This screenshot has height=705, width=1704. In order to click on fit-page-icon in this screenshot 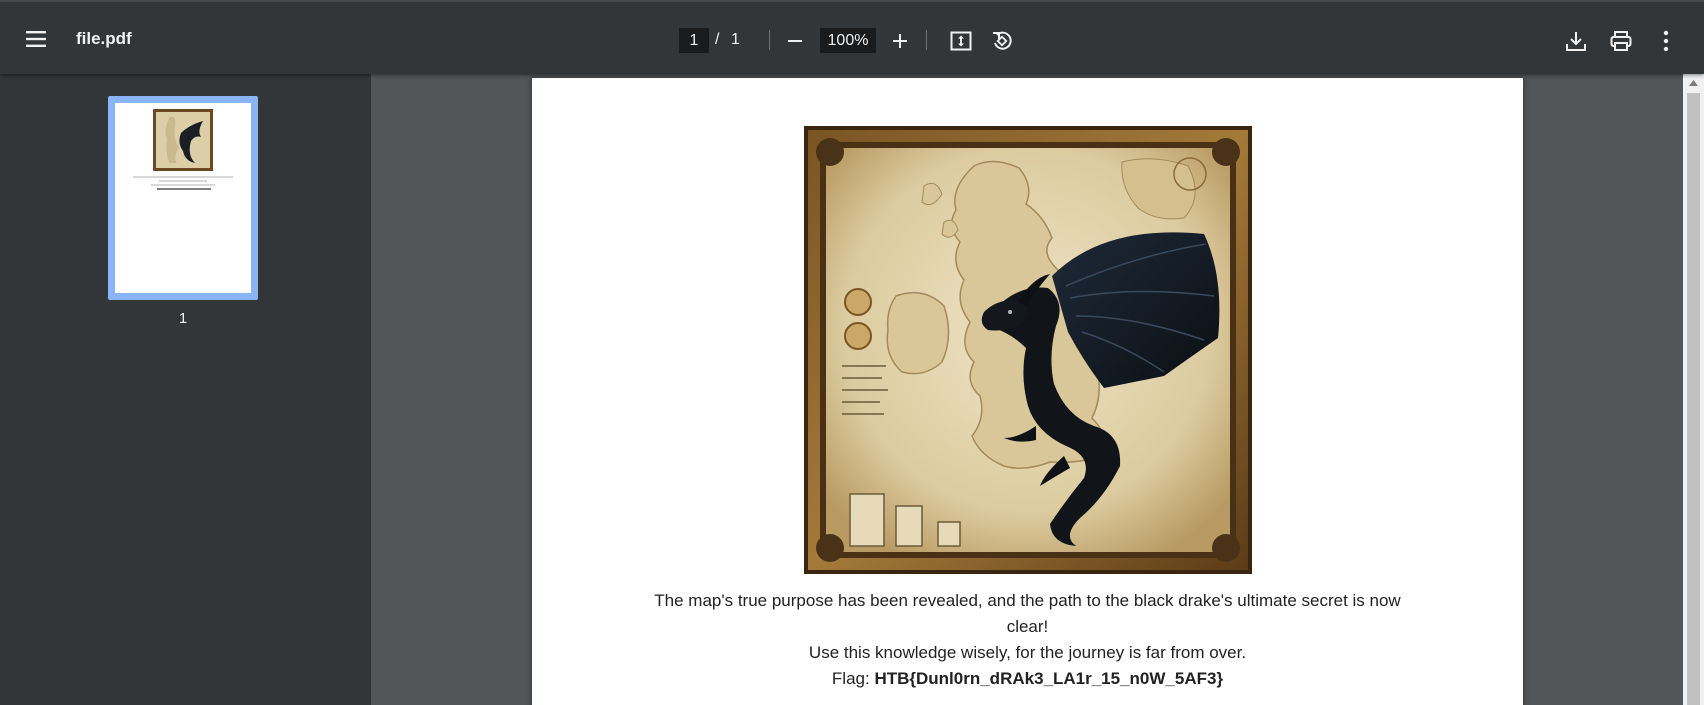, I will do `click(961, 41)`.